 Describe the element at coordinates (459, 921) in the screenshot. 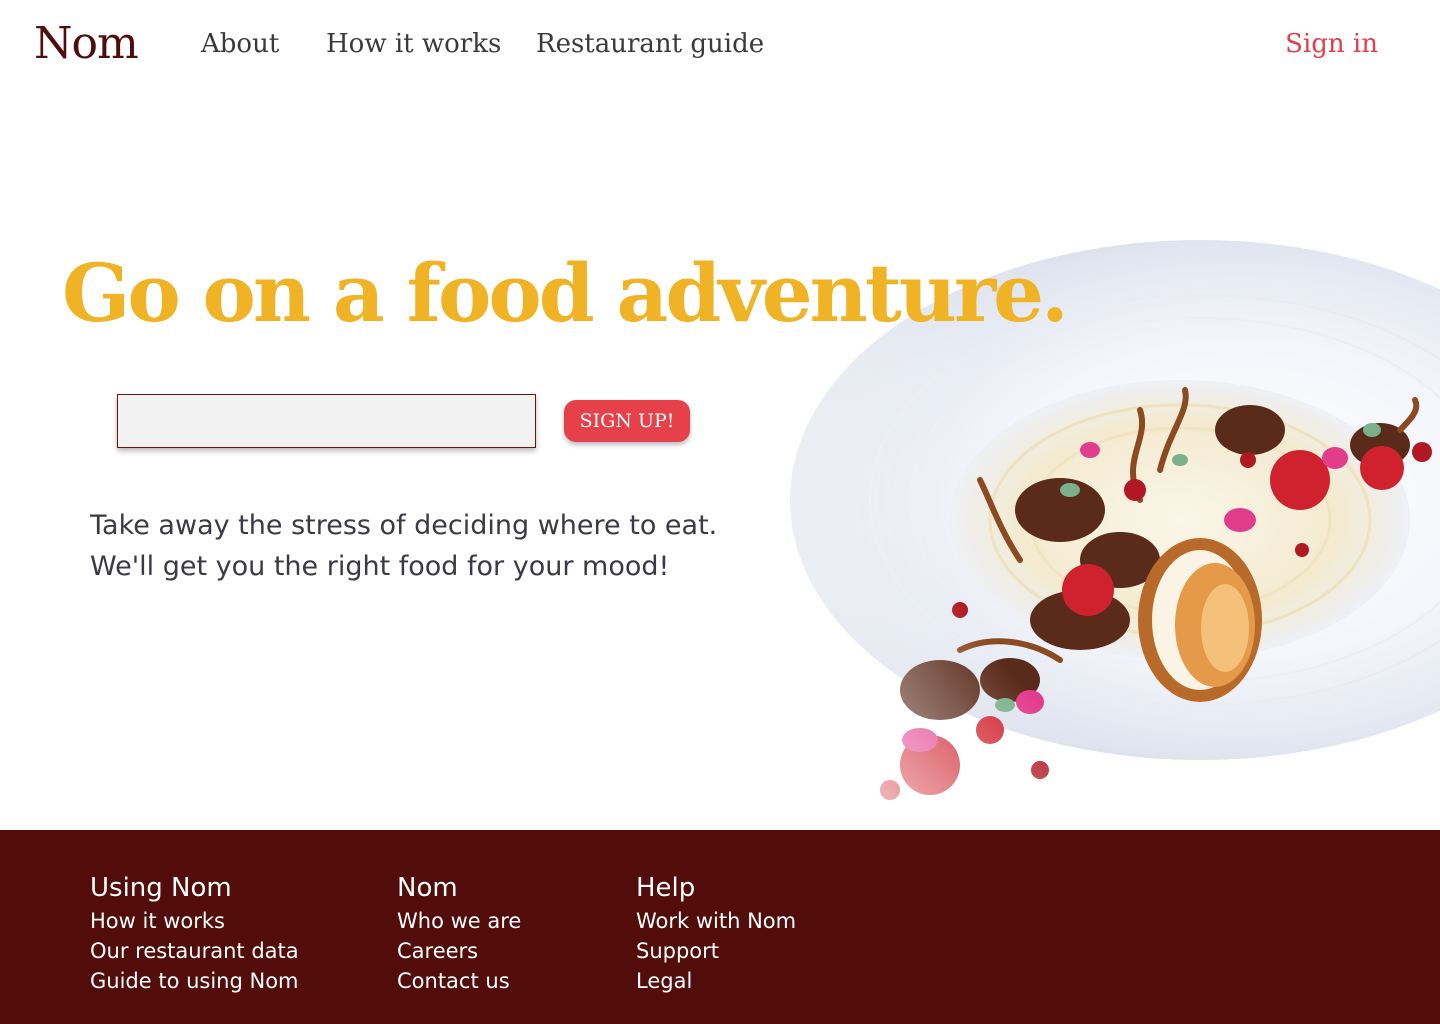

I see `footer-link-who-we-are: Who we are` at that location.